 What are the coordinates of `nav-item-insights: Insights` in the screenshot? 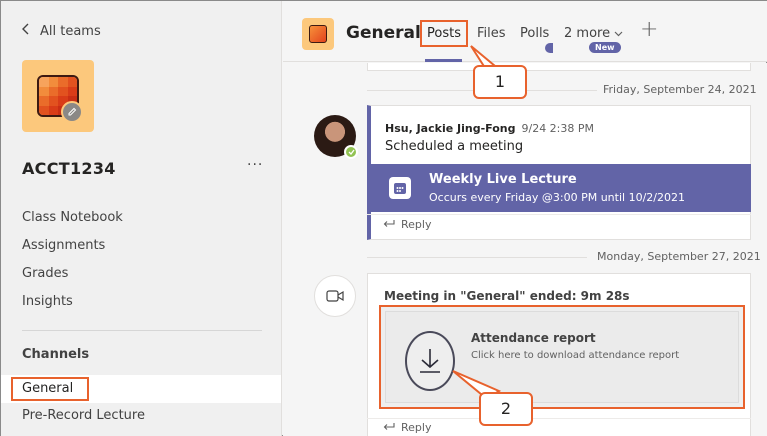 It's located at (72, 307).